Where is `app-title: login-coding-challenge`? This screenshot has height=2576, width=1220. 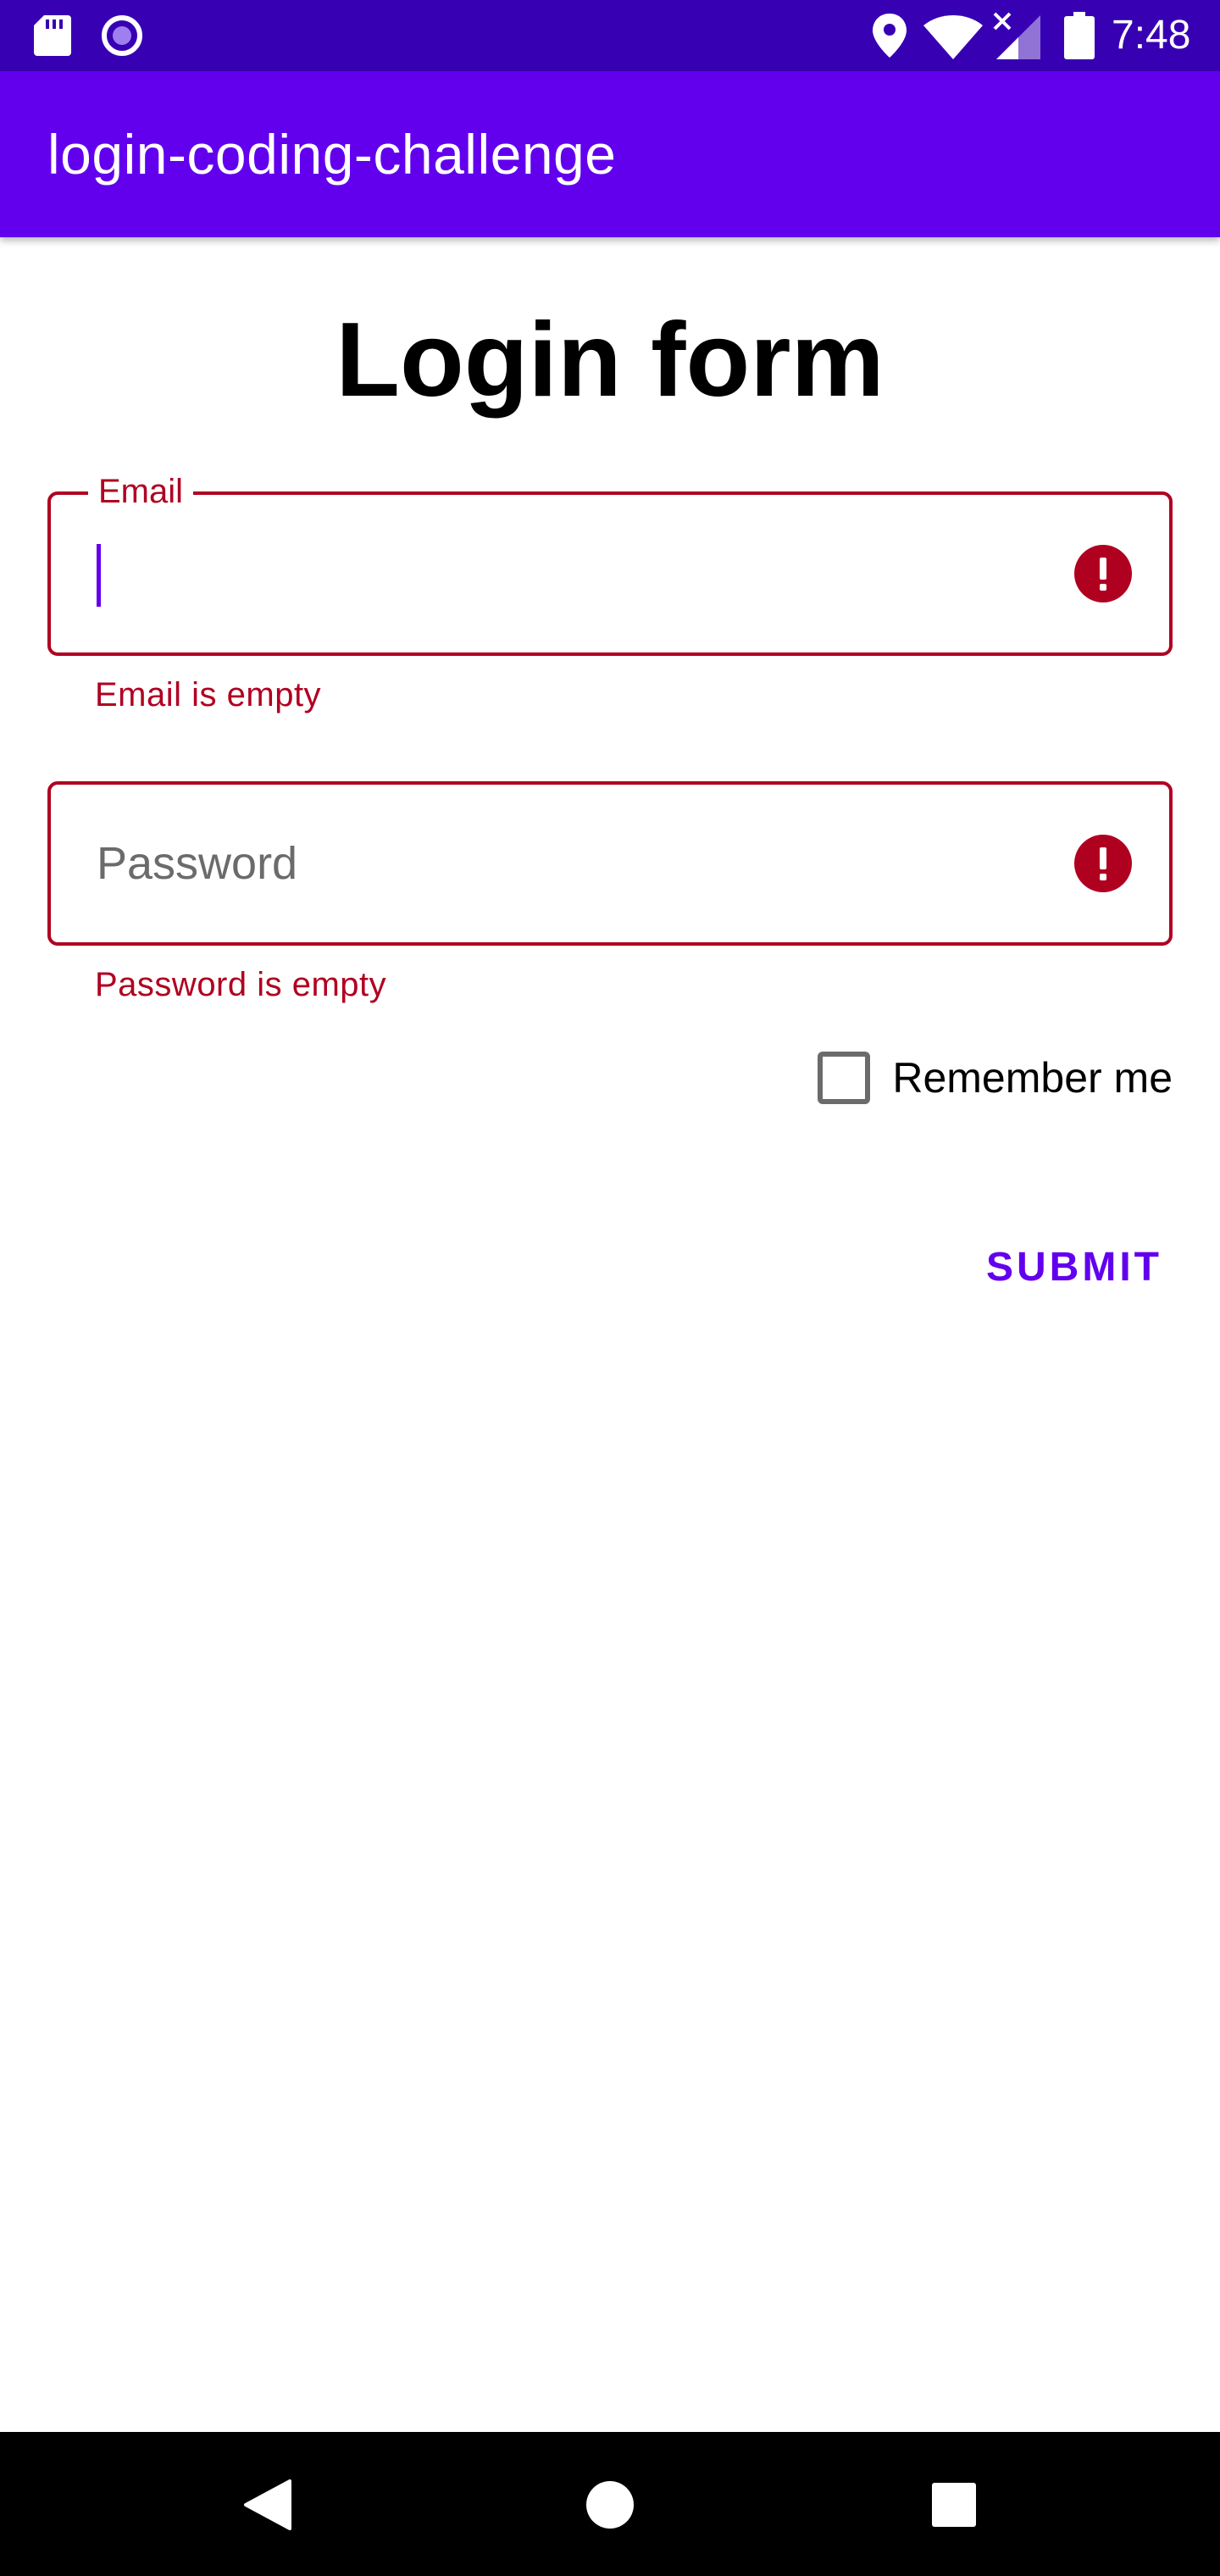 app-title: login-coding-challenge is located at coordinates (332, 154).